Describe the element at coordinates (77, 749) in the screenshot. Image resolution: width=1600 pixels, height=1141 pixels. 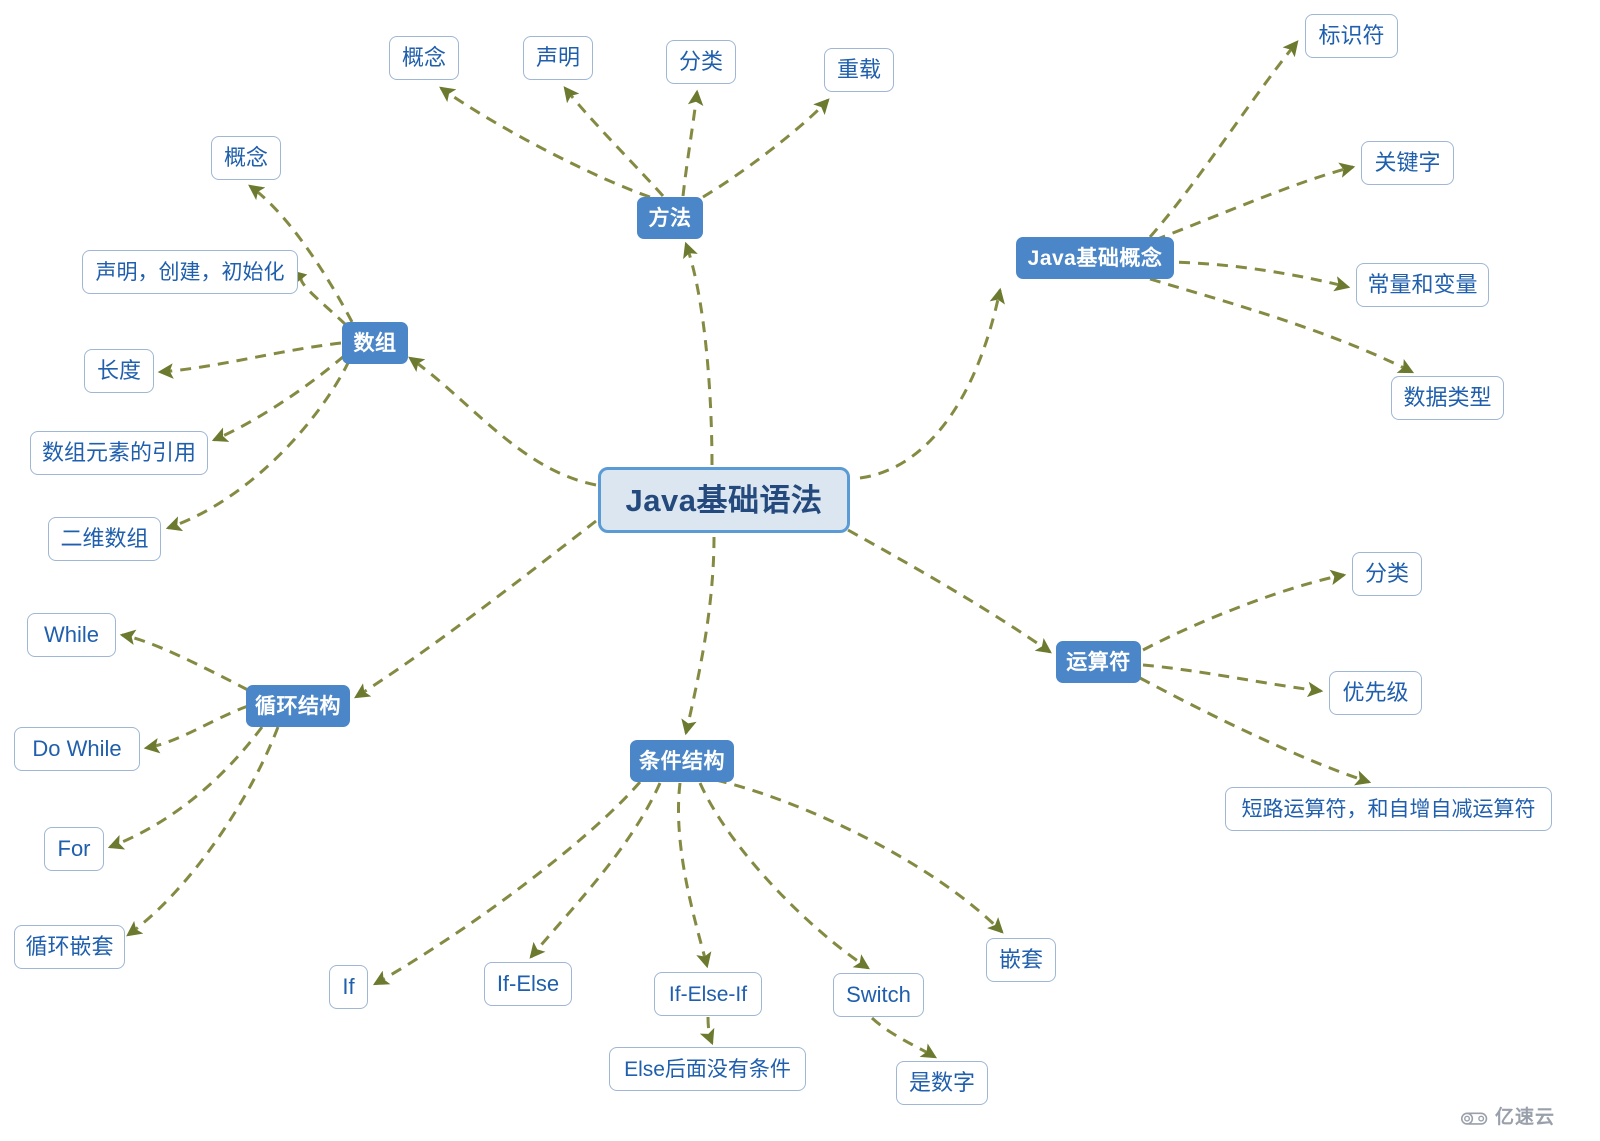
I see `leaf-node-do-while: Do While` at that location.